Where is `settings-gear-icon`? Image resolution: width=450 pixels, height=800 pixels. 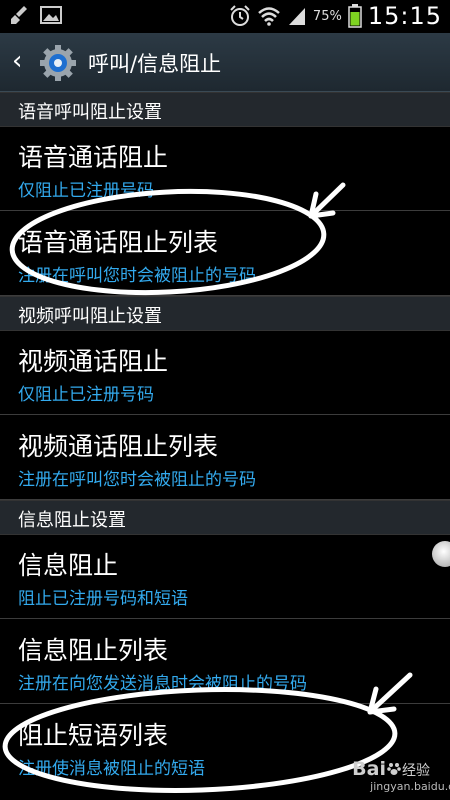 settings-gear-icon is located at coordinates (58, 63).